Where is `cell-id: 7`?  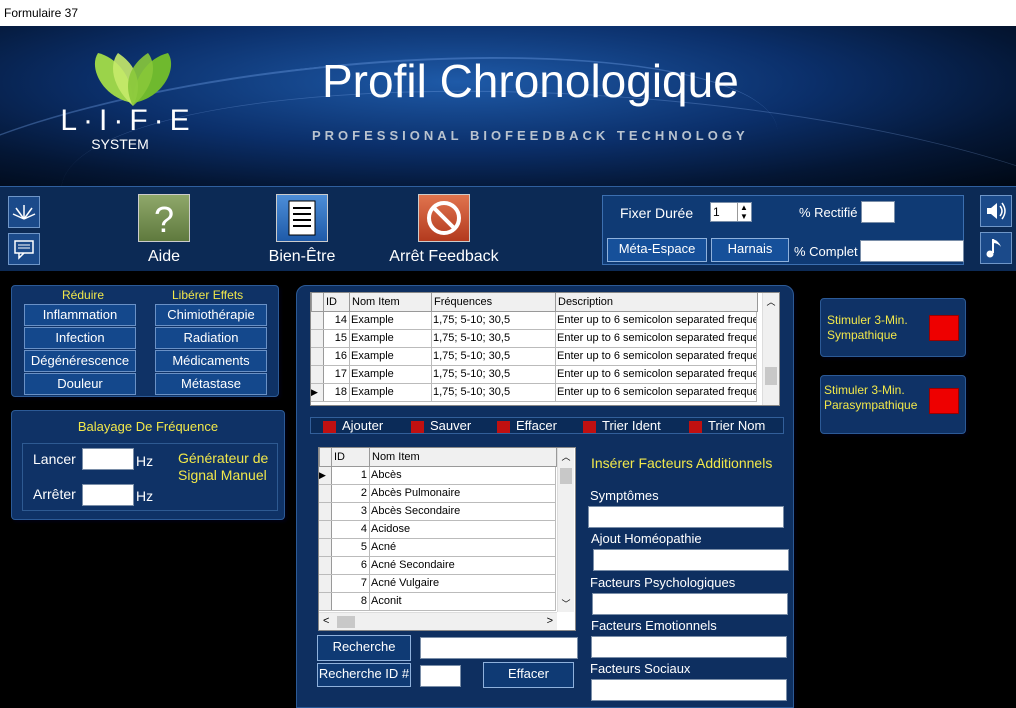
cell-id: 7 is located at coordinates (350, 584).